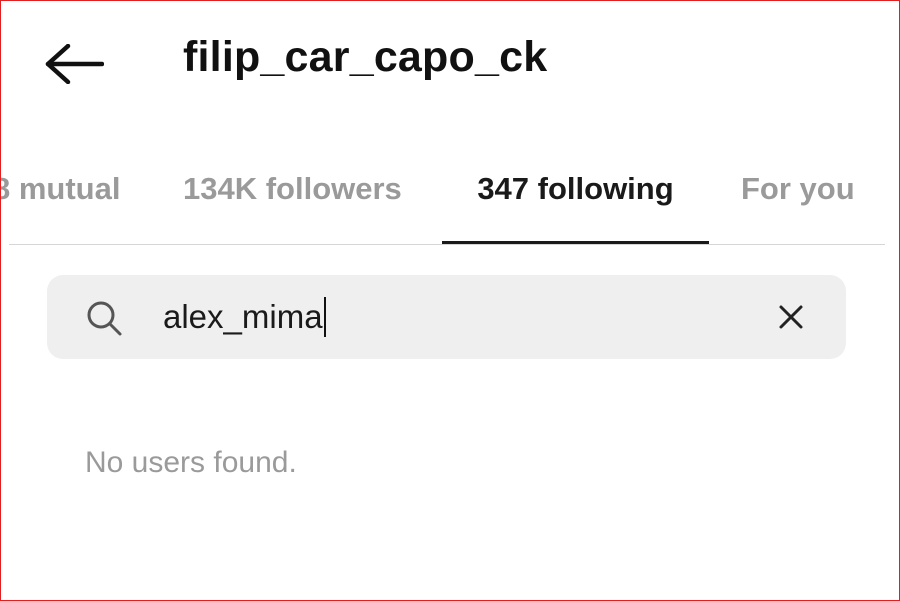  I want to click on tab-following: 347 following, so click(575, 203).